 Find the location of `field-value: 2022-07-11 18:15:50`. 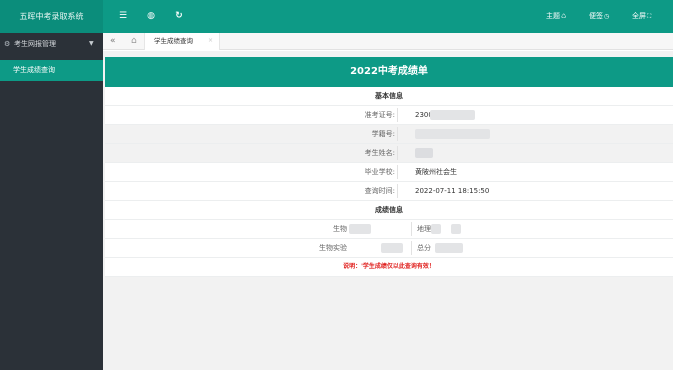

field-value: 2022-07-11 18:15:50 is located at coordinates (452, 191).